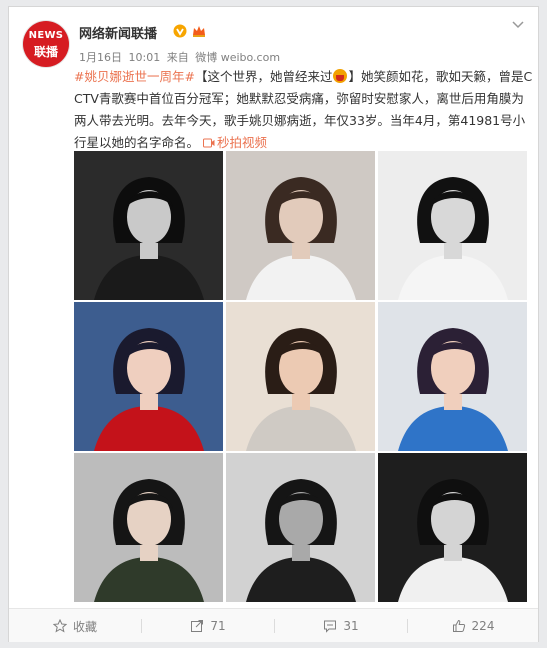  I want to click on like-button: 224, so click(473, 626).